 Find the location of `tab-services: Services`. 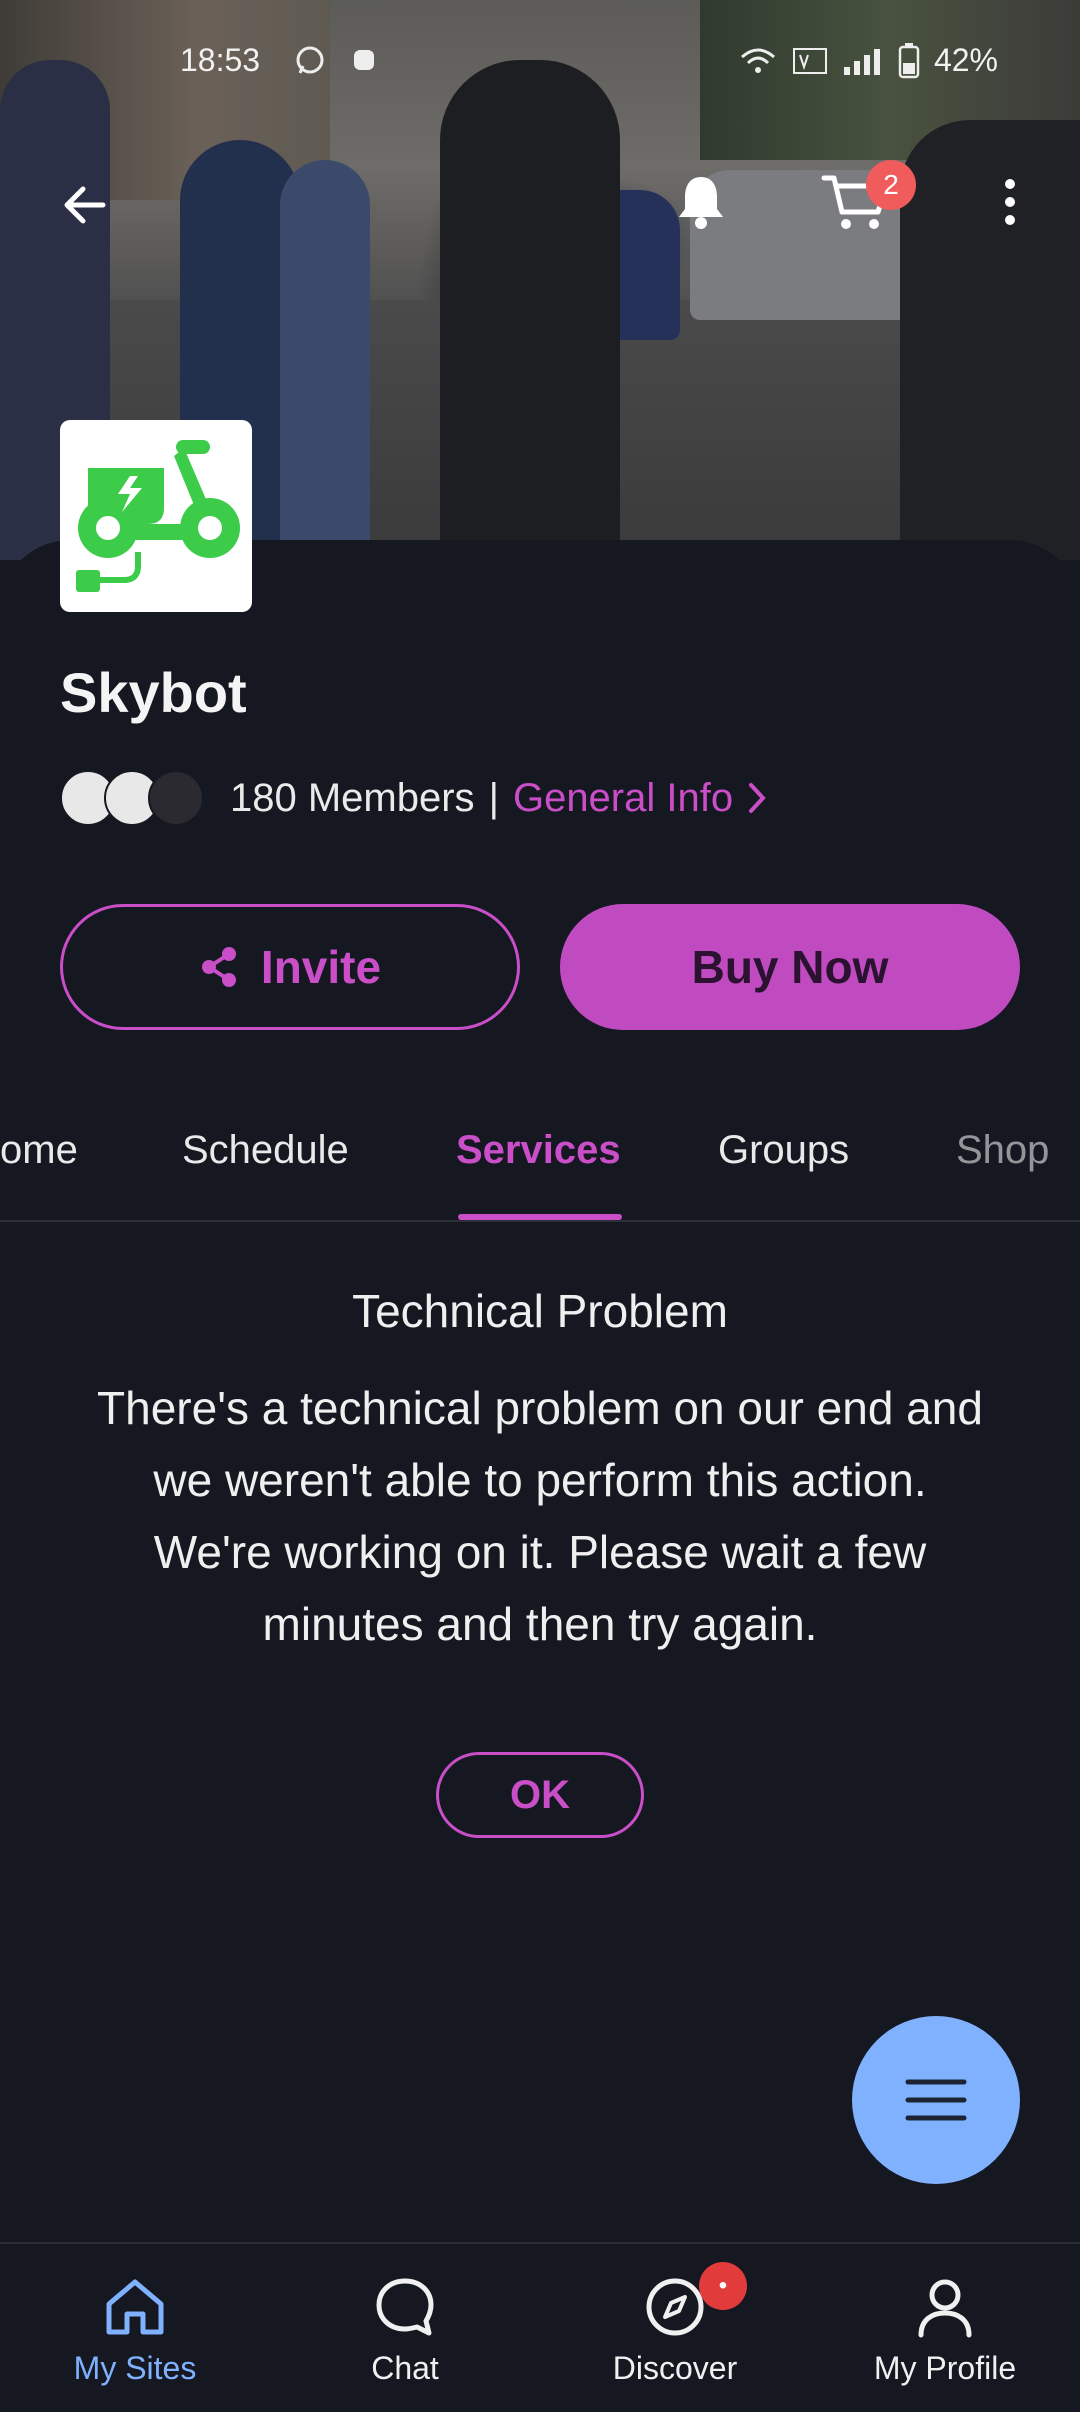

tab-services: Services is located at coordinates (538, 1150).